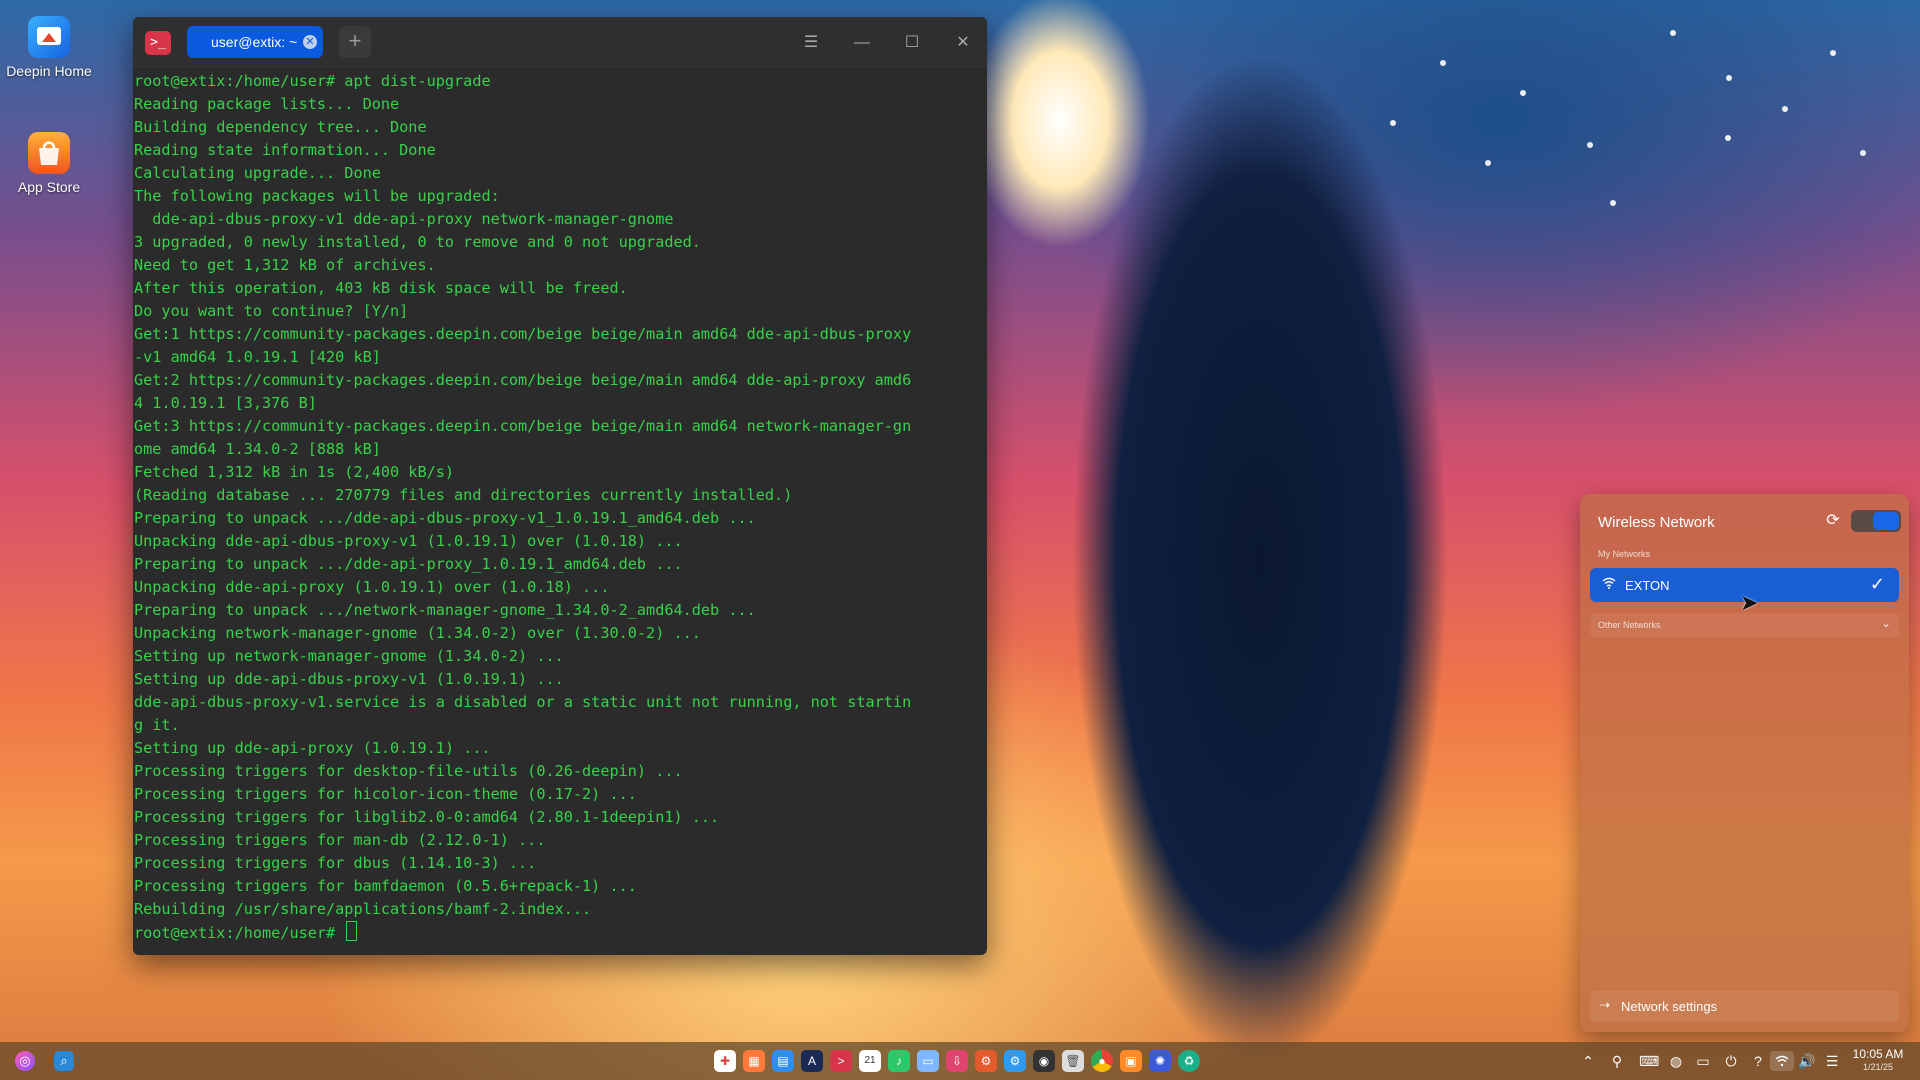 This screenshot has height=1080, width=1920. Describe the element at coordinates (285, 150) in the screenshot. I see `terminal-line: Reading state information... Done` at that location.